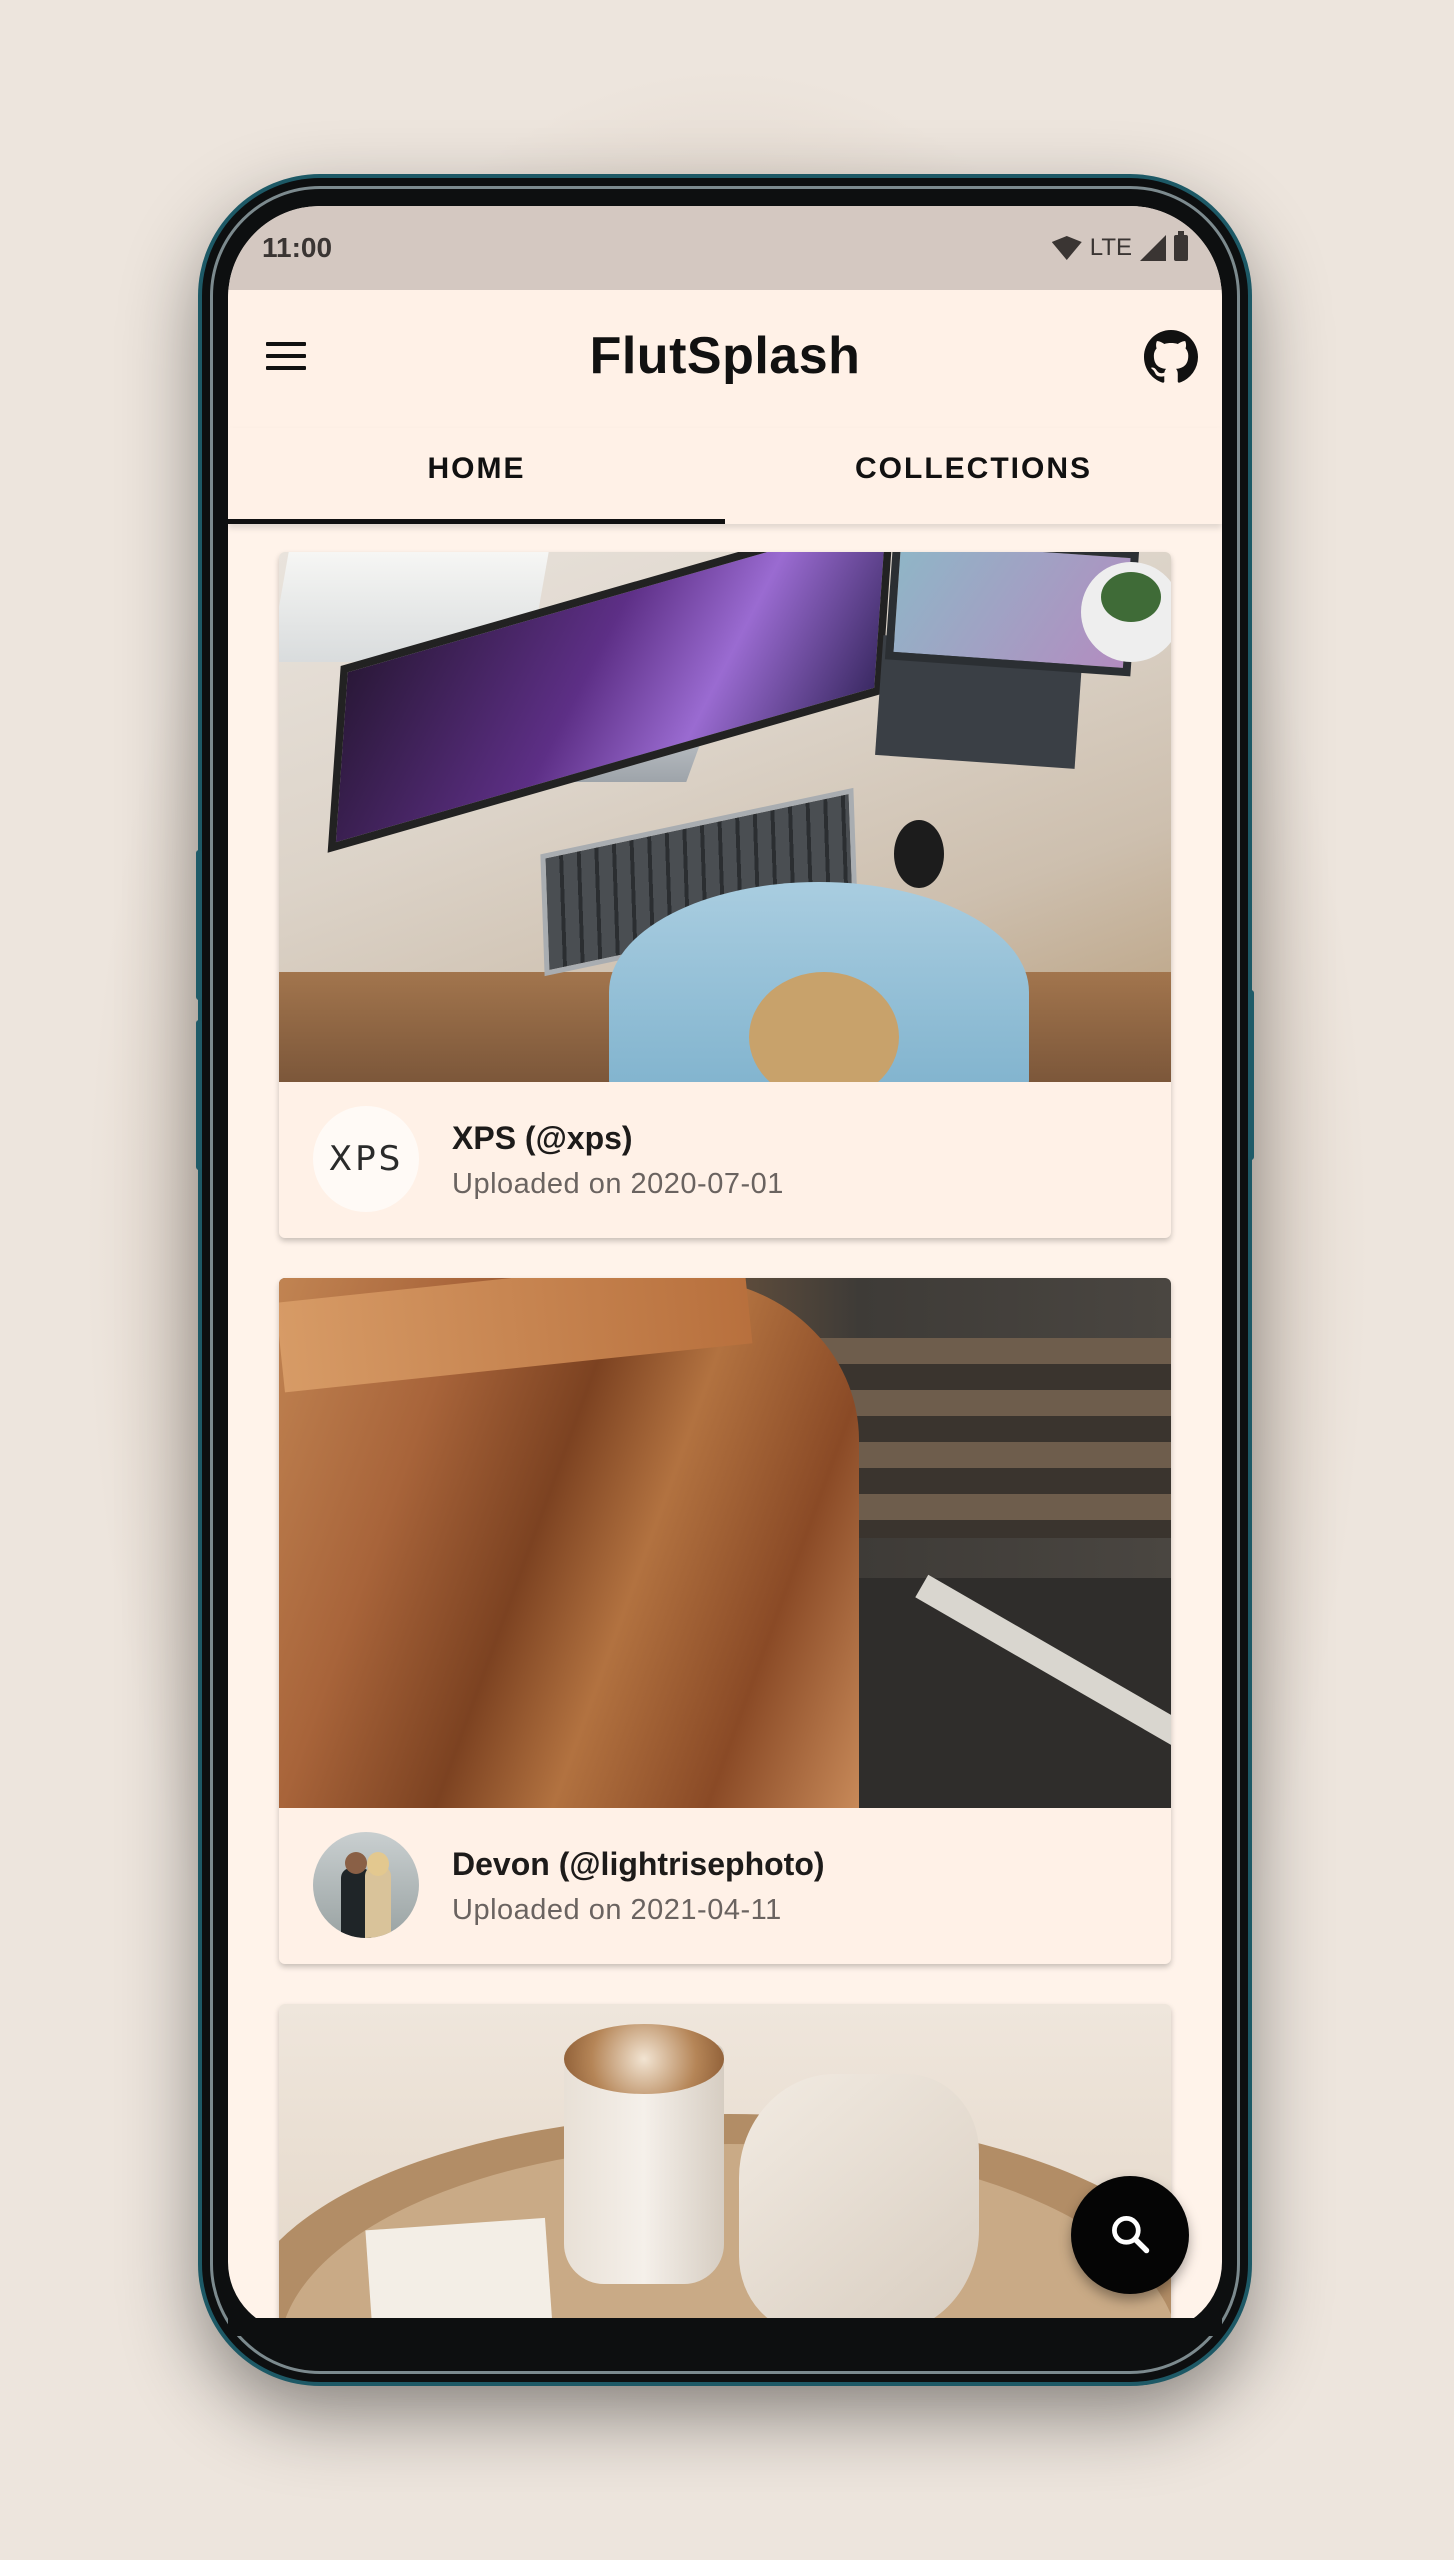 This screenshot has height=2560, width=1454. Describe the element at coordinates (725, 248) in the screenshot. I see `status-bar: 11:00 LTE` at that location.